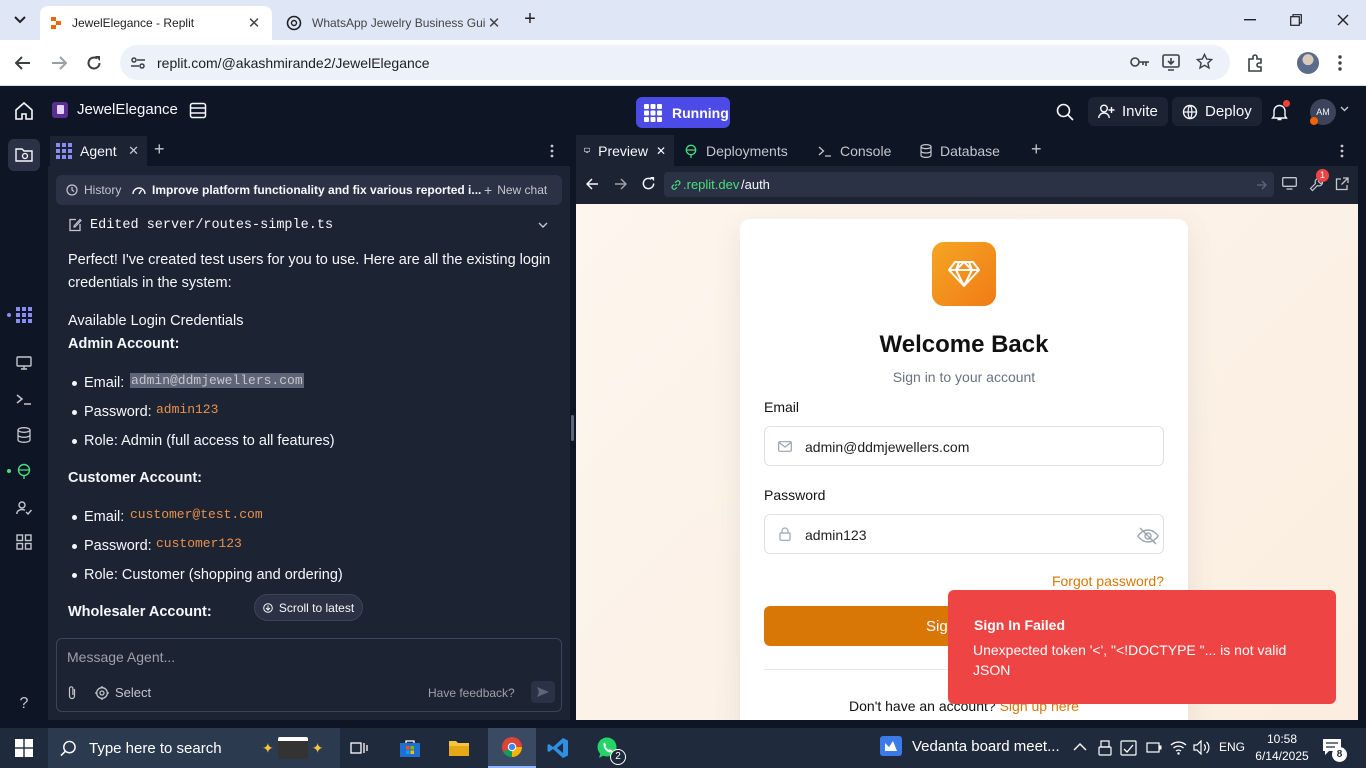  I want to click on notifications-button, so click(1280, 110).